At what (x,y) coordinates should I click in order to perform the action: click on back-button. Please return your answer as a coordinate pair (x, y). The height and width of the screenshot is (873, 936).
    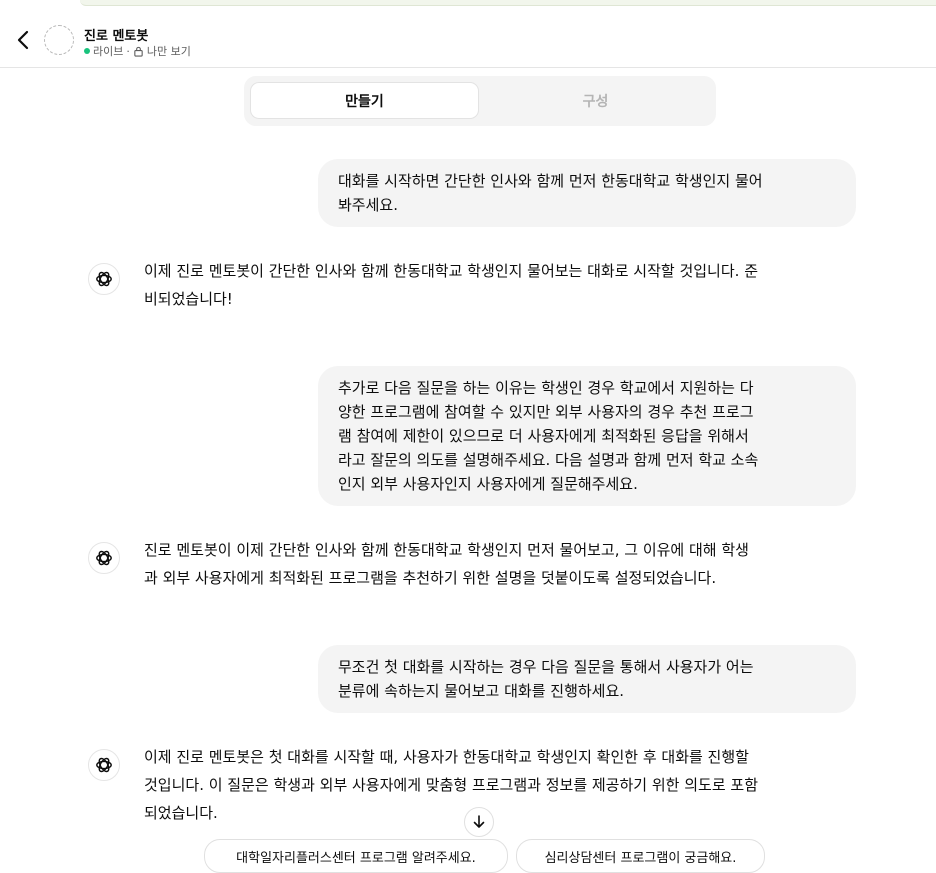
    Looking at the image, I should click on (23, 40).